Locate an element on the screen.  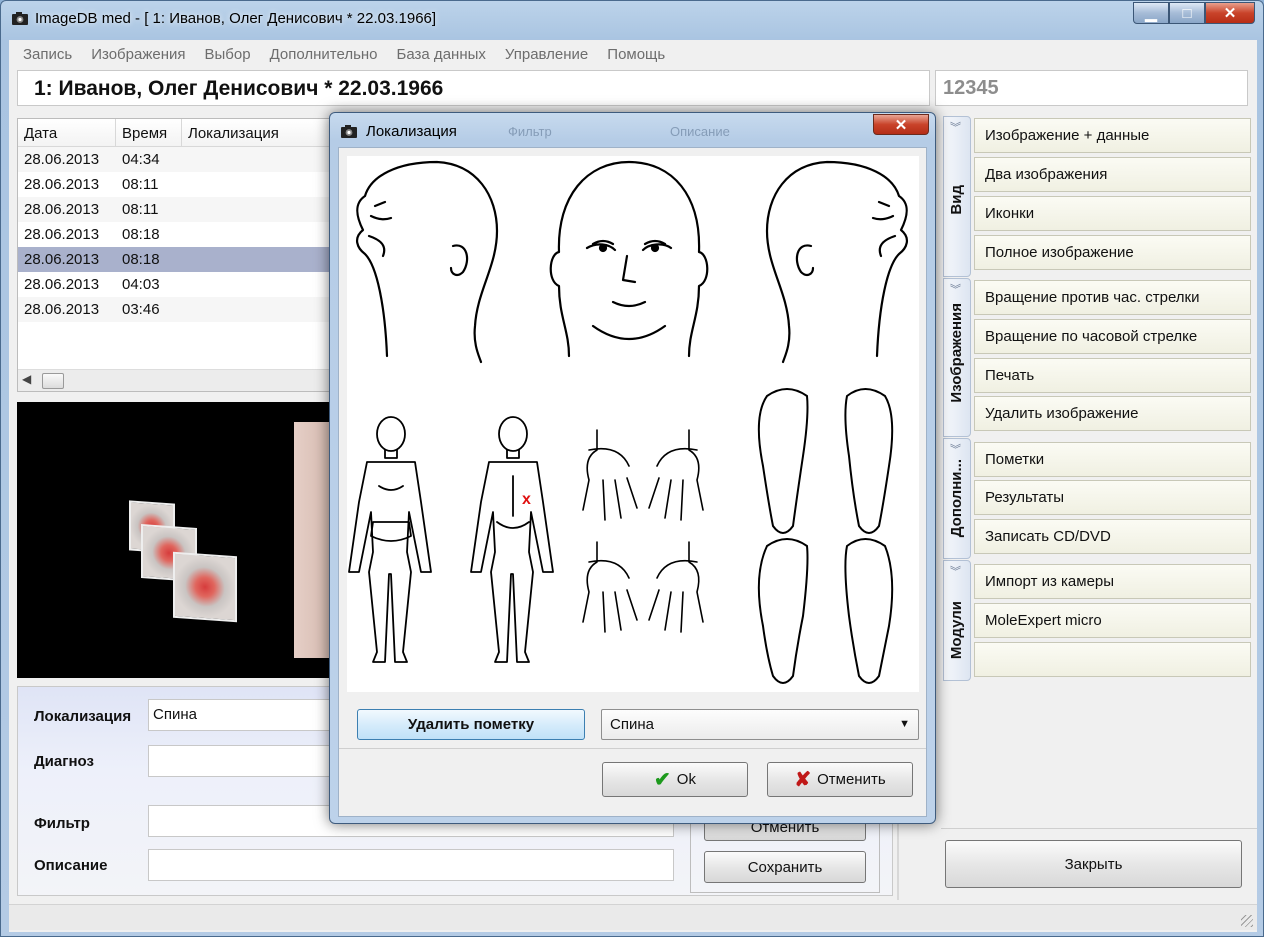
rotate-ccw-button: Вращение против час. стрелки is located at coordinates (1112, 297).